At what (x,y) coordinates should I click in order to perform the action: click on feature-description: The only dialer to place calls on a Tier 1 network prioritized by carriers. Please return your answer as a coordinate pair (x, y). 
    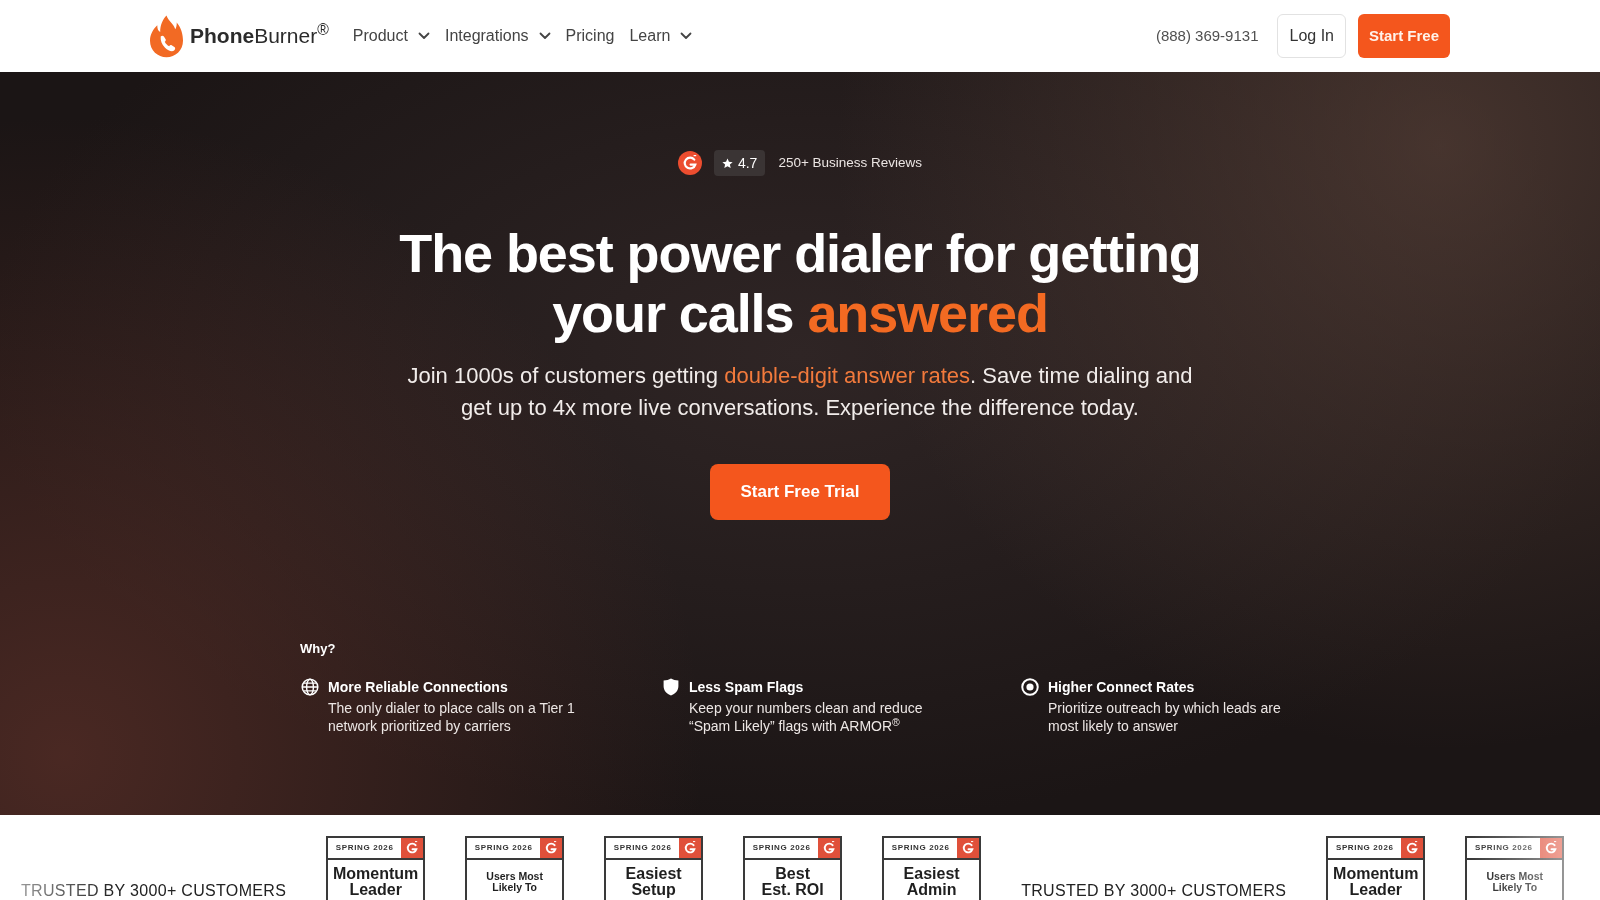
    Looking at the image, I should click on (452, 717).